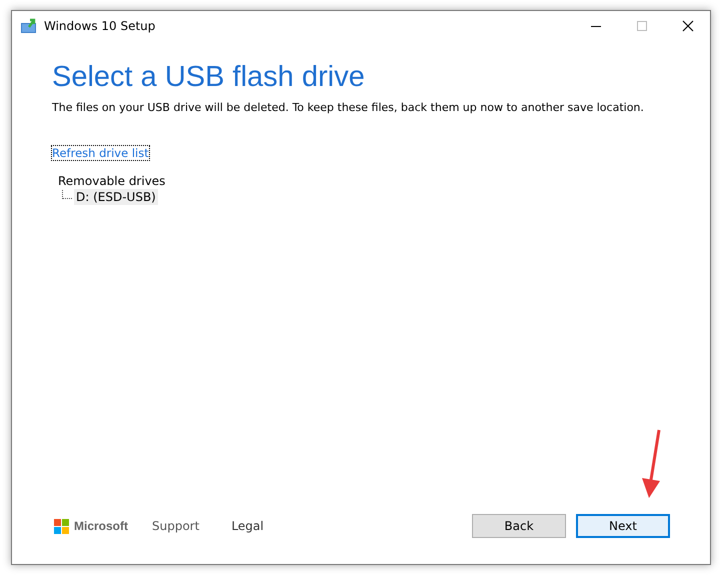  What do you see at coordinates (112, 181) in the screenshot?
I see `tree-item: Removable drives` at bounding box center [112, 181].